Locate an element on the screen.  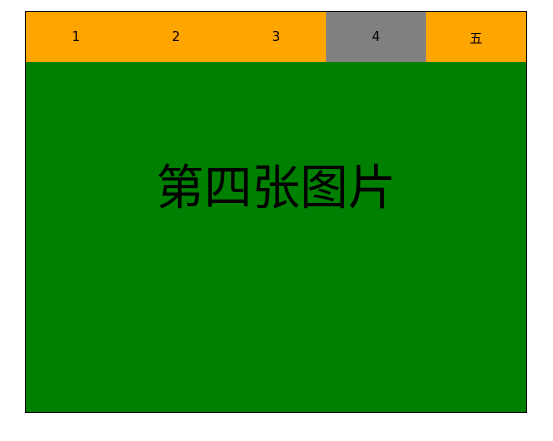
tab-1: 1 is located at coordinates (76, 37).